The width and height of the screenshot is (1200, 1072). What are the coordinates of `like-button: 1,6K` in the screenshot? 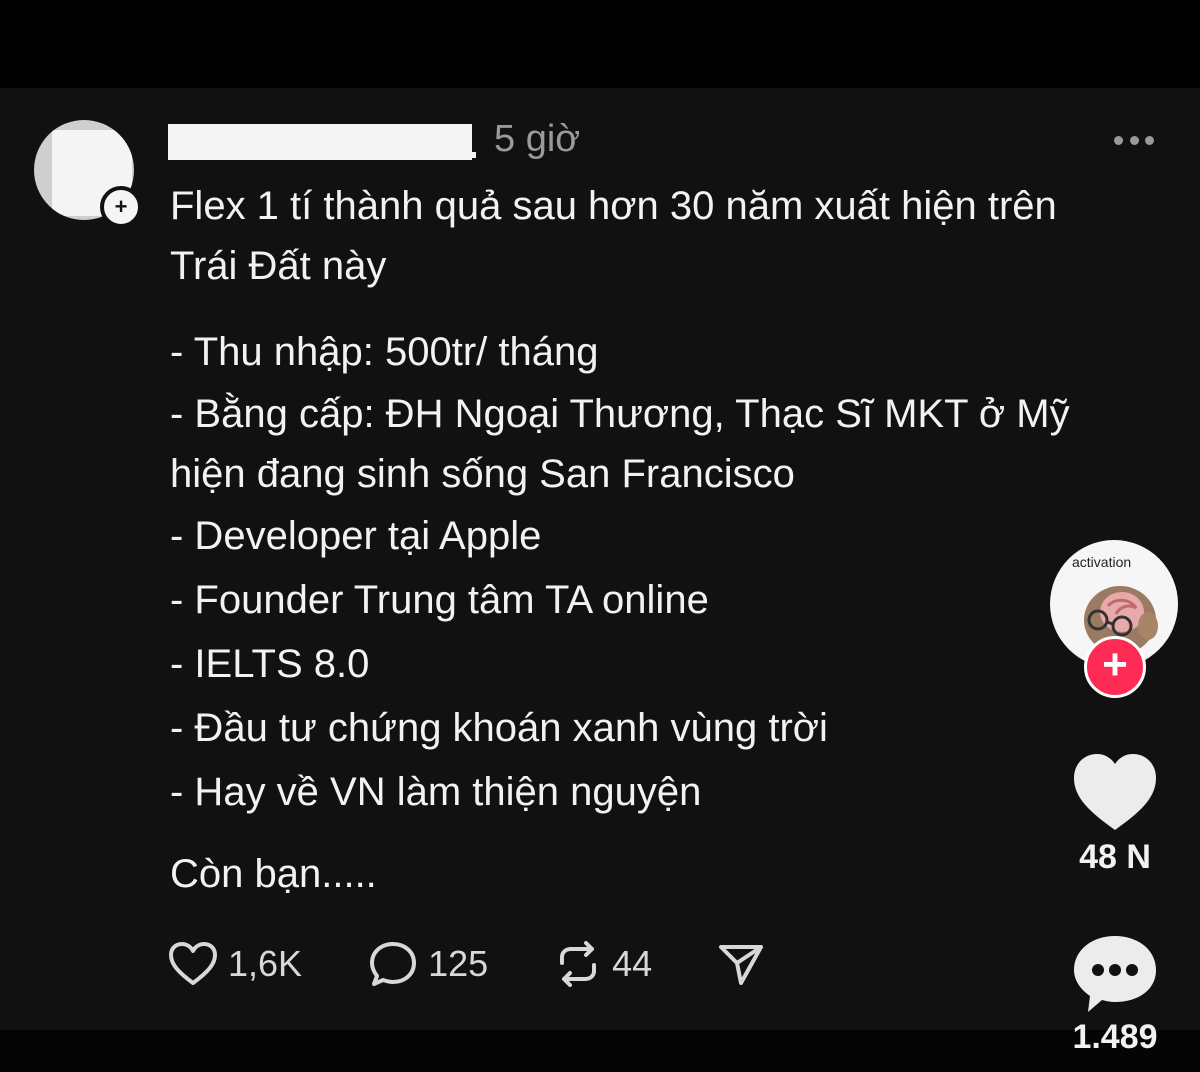 It's located at (235, 964).